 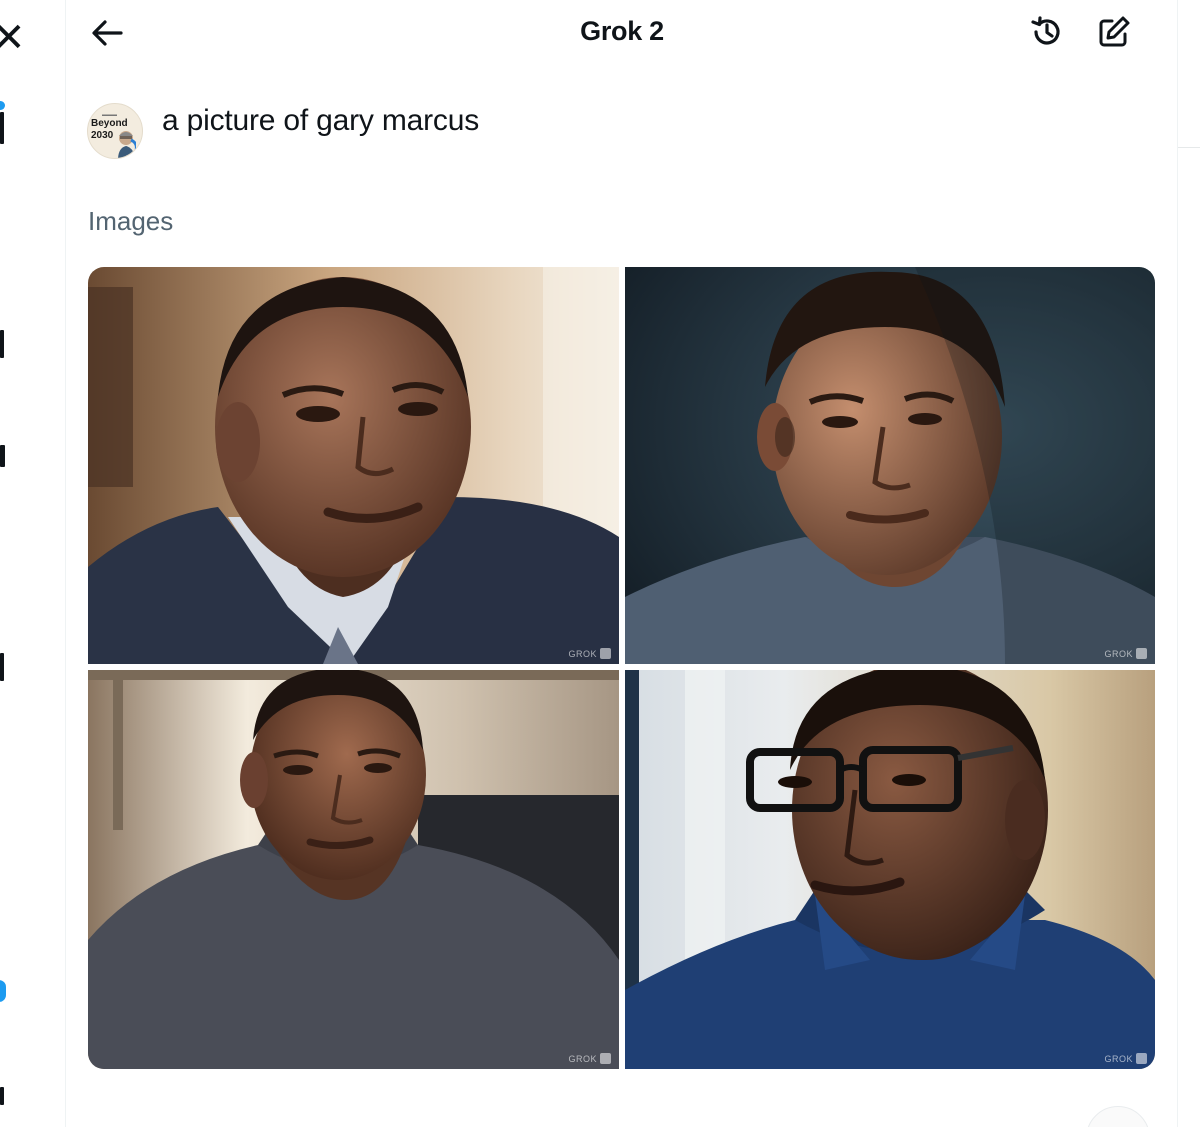 What do you see at coordinates (33, 563) in the screenshot?
I see `left-sidebar: ✕` at bounding box center [33, 563].